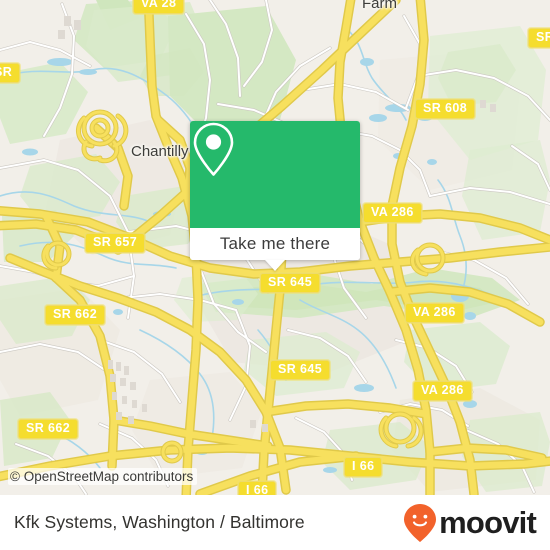 The width and height of the screenshot is (550, 550). What do you see at coordinates (300, 370) in the screenshot?
I see `road-shield-sr-645-south: SR 645` at bounding box center [300, 370].